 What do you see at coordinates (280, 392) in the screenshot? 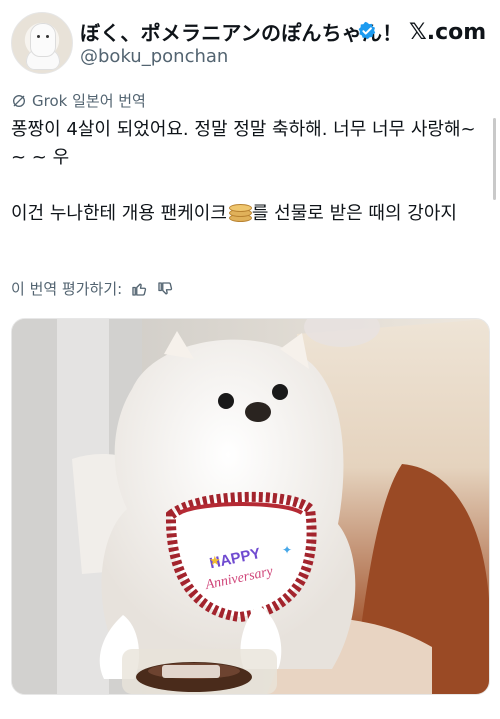
I see `dog-right-eye` at bounding box center [280, 392].